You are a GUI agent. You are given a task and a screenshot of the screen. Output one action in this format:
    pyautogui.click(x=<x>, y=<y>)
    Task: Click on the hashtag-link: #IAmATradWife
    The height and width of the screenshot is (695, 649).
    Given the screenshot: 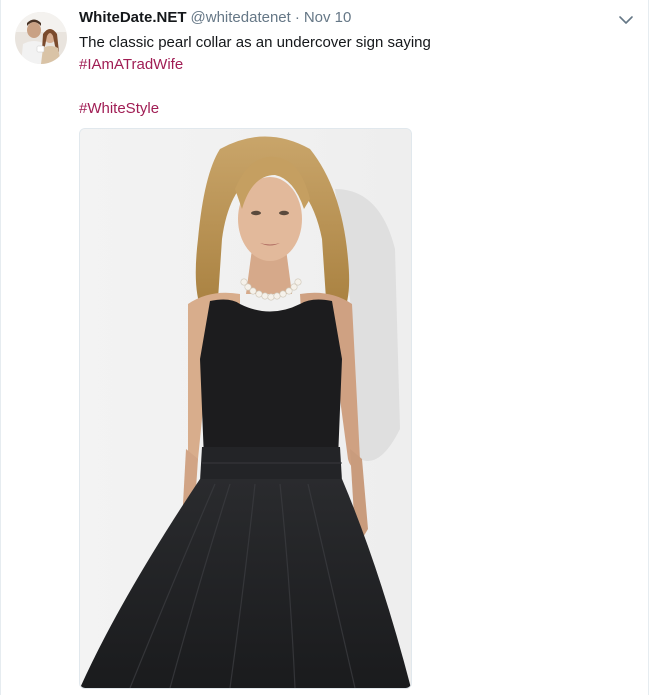 What is the action you would take?
    pyautogui.click(x=131, y=64)
    